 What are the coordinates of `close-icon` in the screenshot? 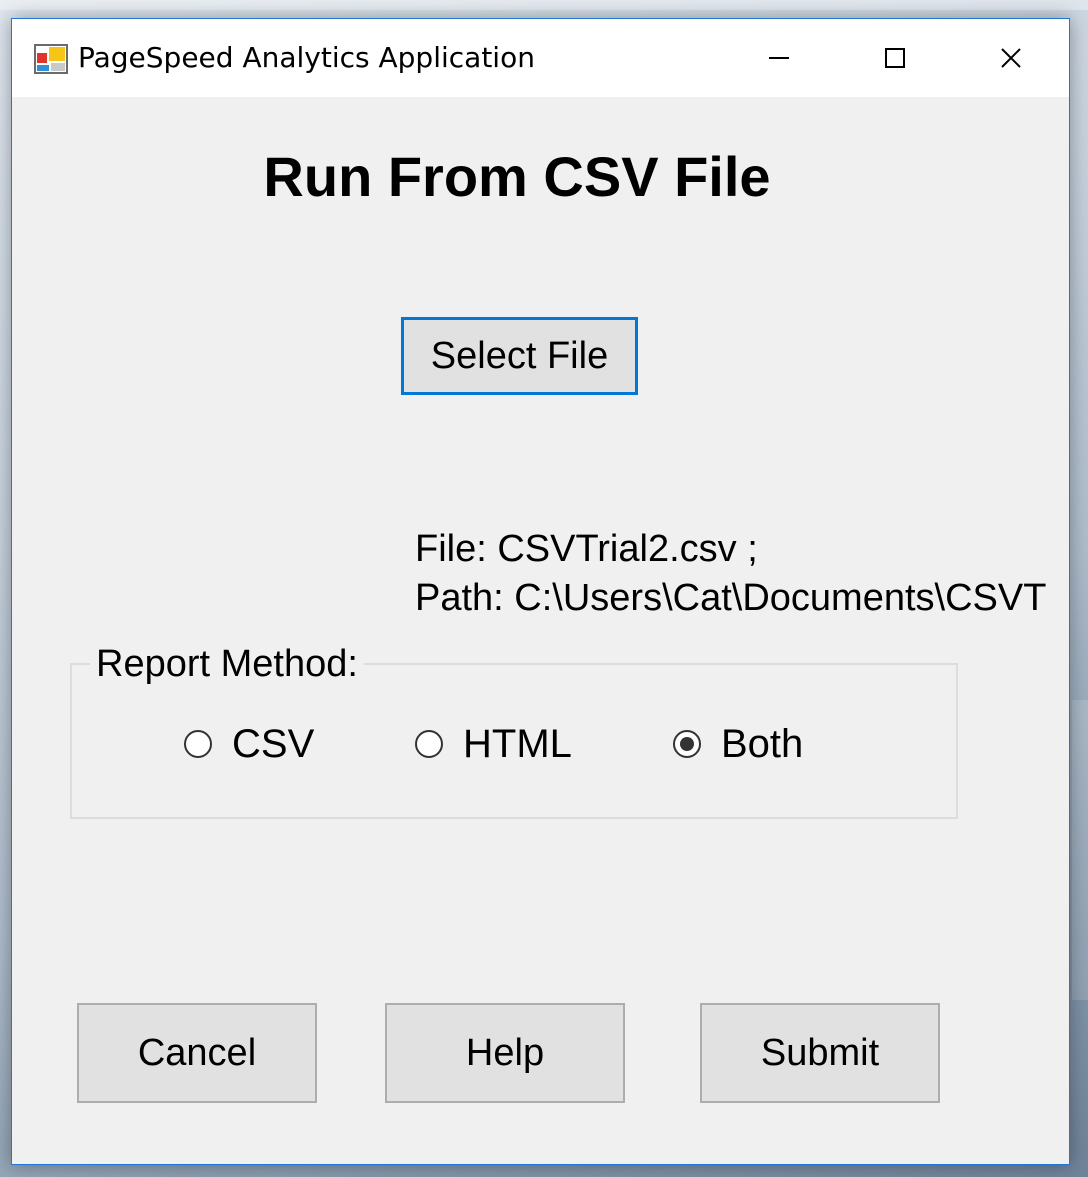 It's located at (1011, 58).